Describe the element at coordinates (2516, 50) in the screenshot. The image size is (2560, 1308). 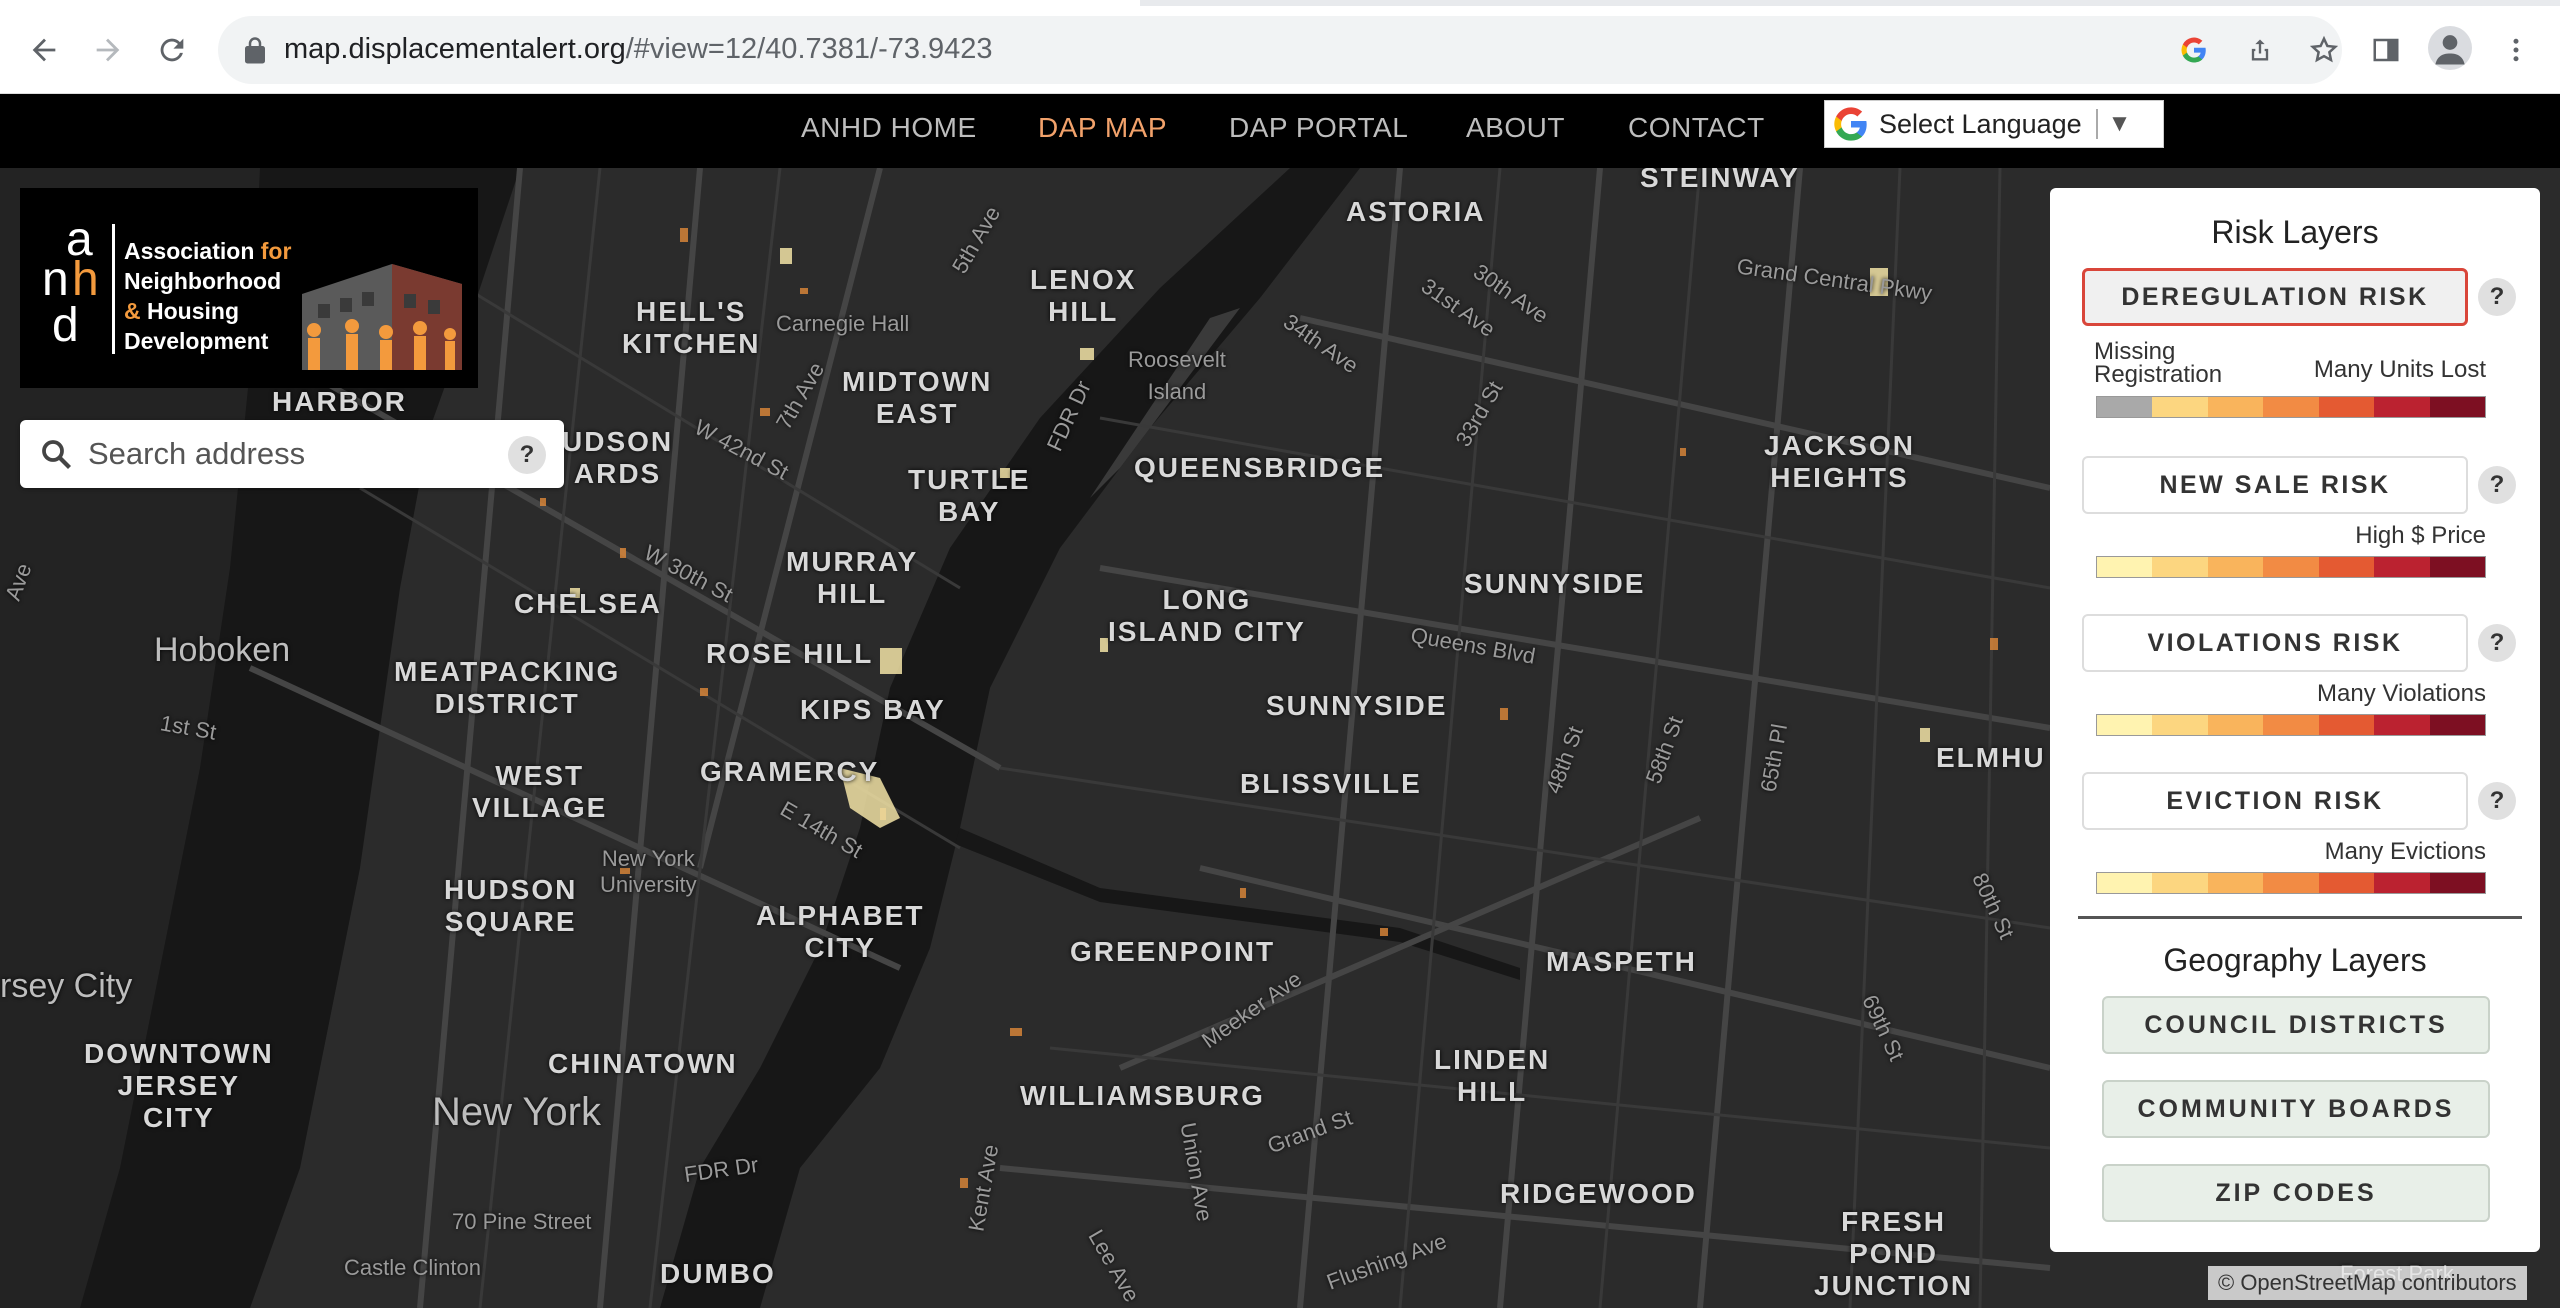
I see `more-menu-icon` at that location.